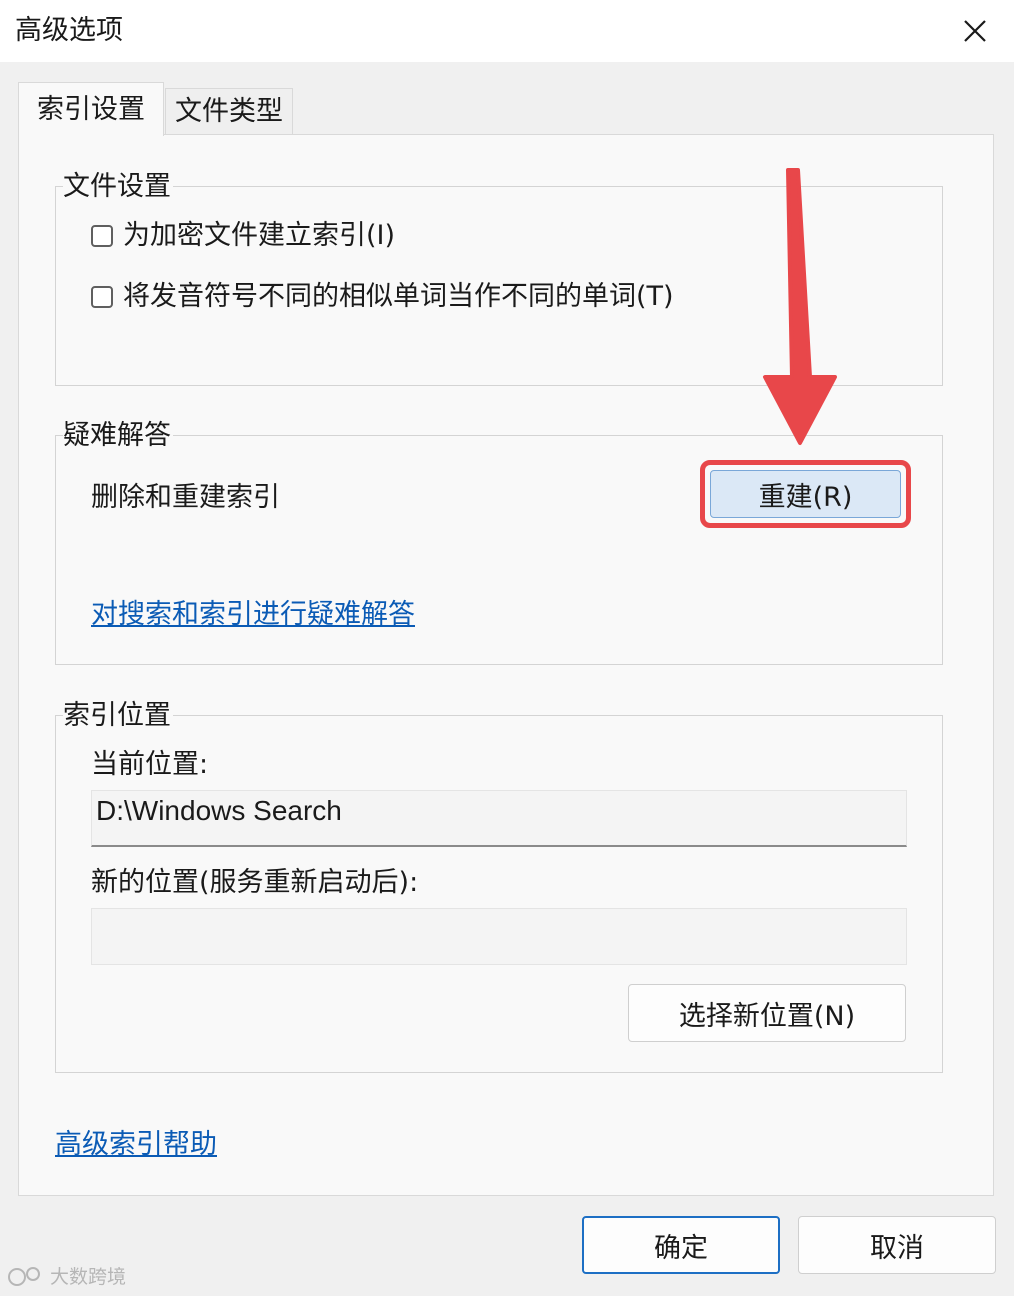 This screenshot has height=1296, width=1014. Describe the element at coordinates (800, 306) in the screenshot. I see `red-arrow-annotation` at that location.